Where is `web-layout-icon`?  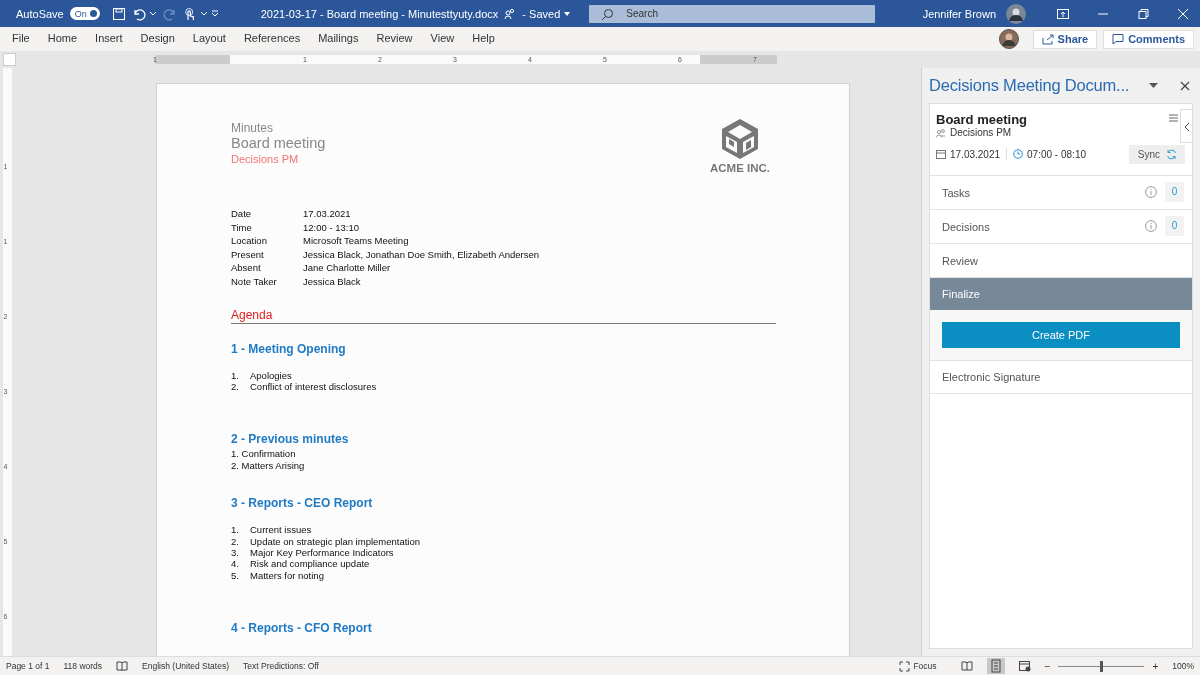
web-layout-icon is located at coordinates (1024, 666).